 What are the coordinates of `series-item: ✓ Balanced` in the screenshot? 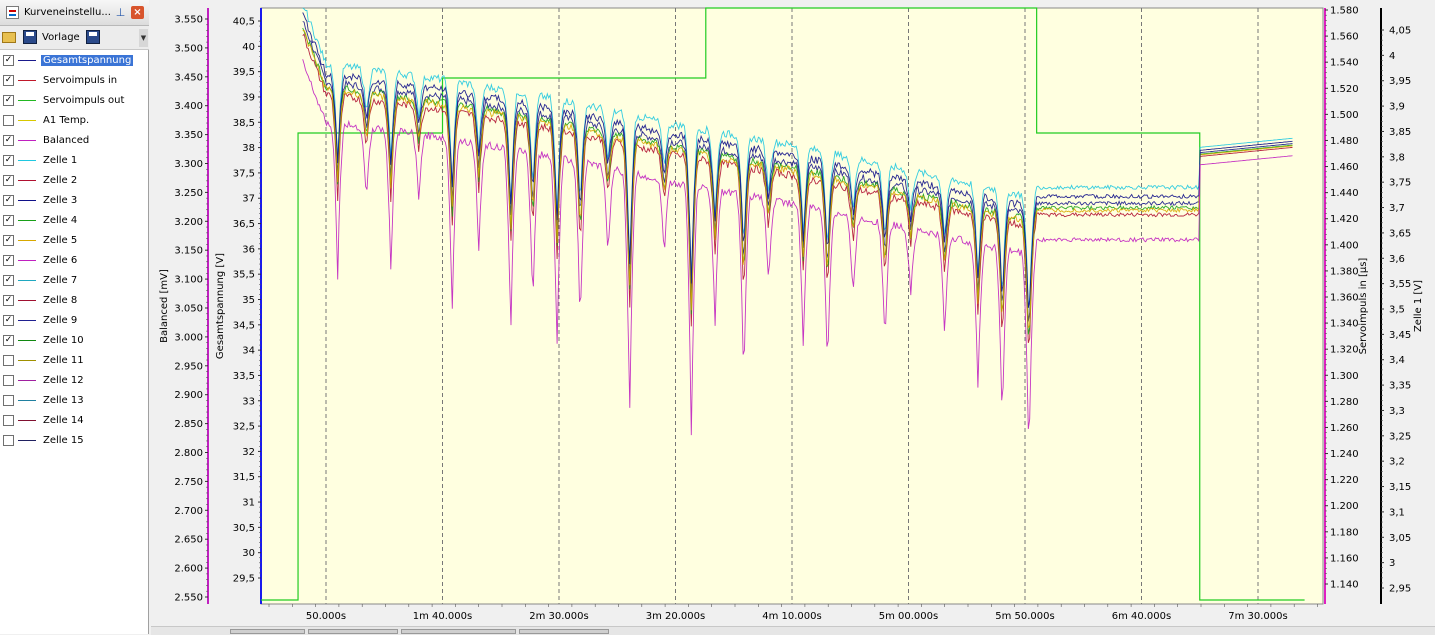 It's located at (74, 141).